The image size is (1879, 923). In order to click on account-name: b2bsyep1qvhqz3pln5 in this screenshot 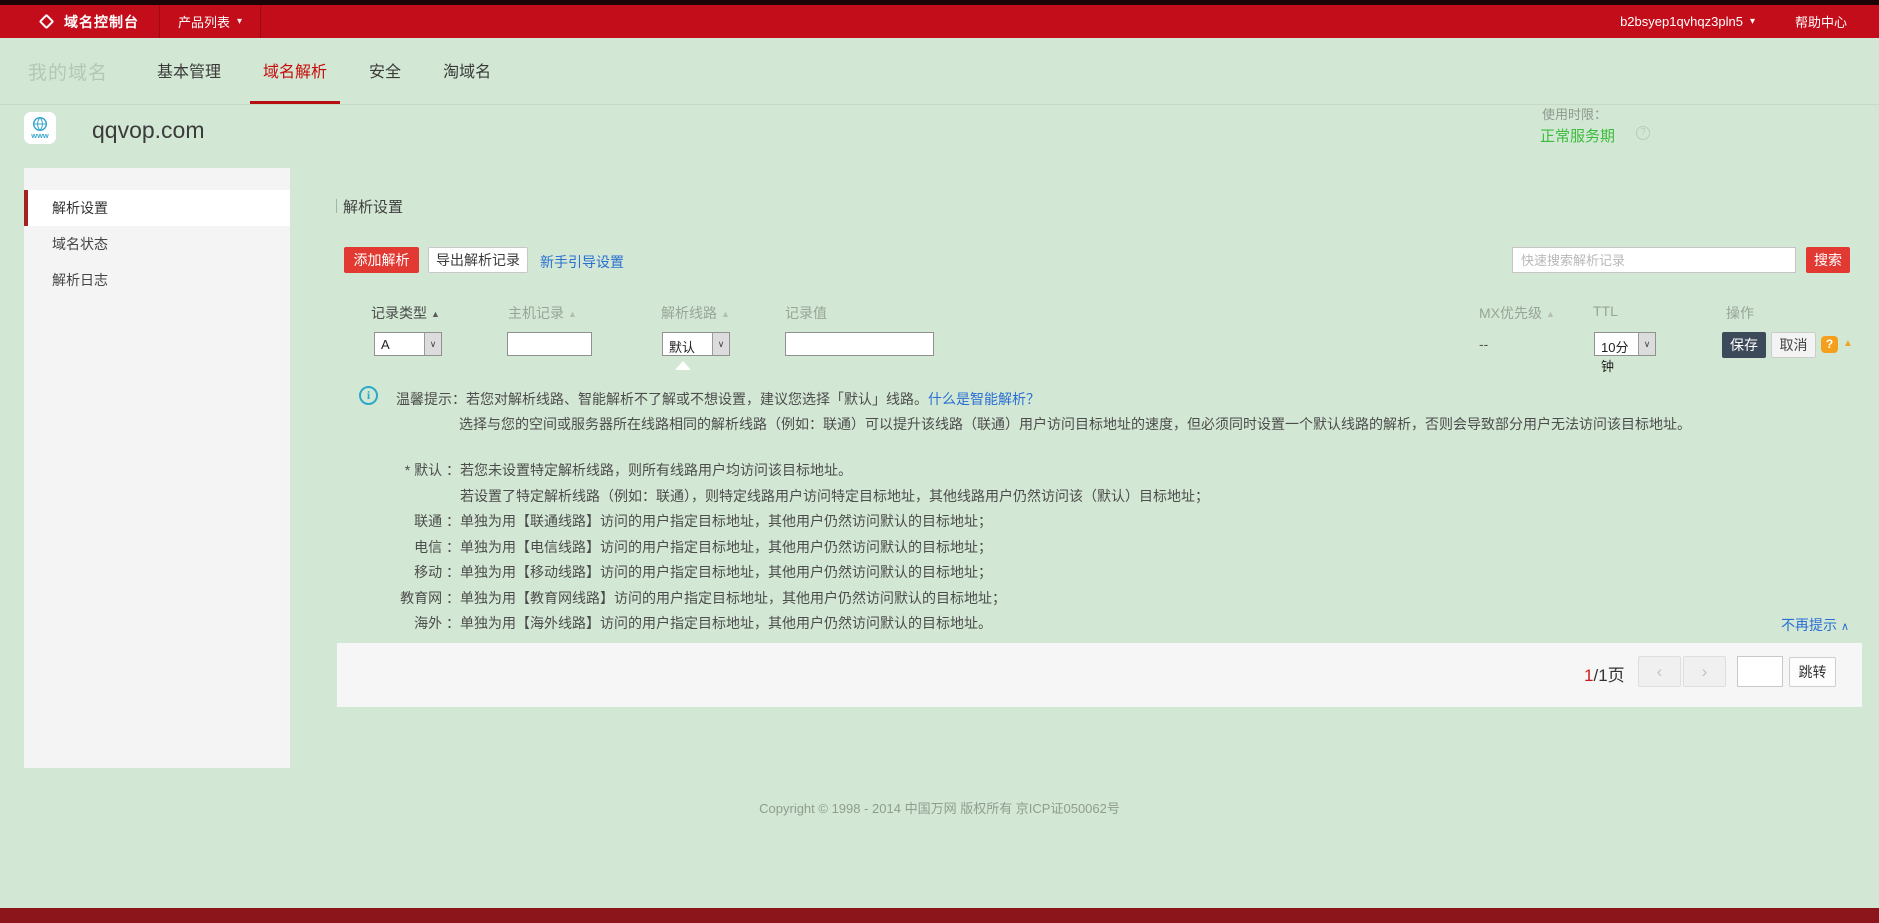, I will do `click(1681, 21)`.